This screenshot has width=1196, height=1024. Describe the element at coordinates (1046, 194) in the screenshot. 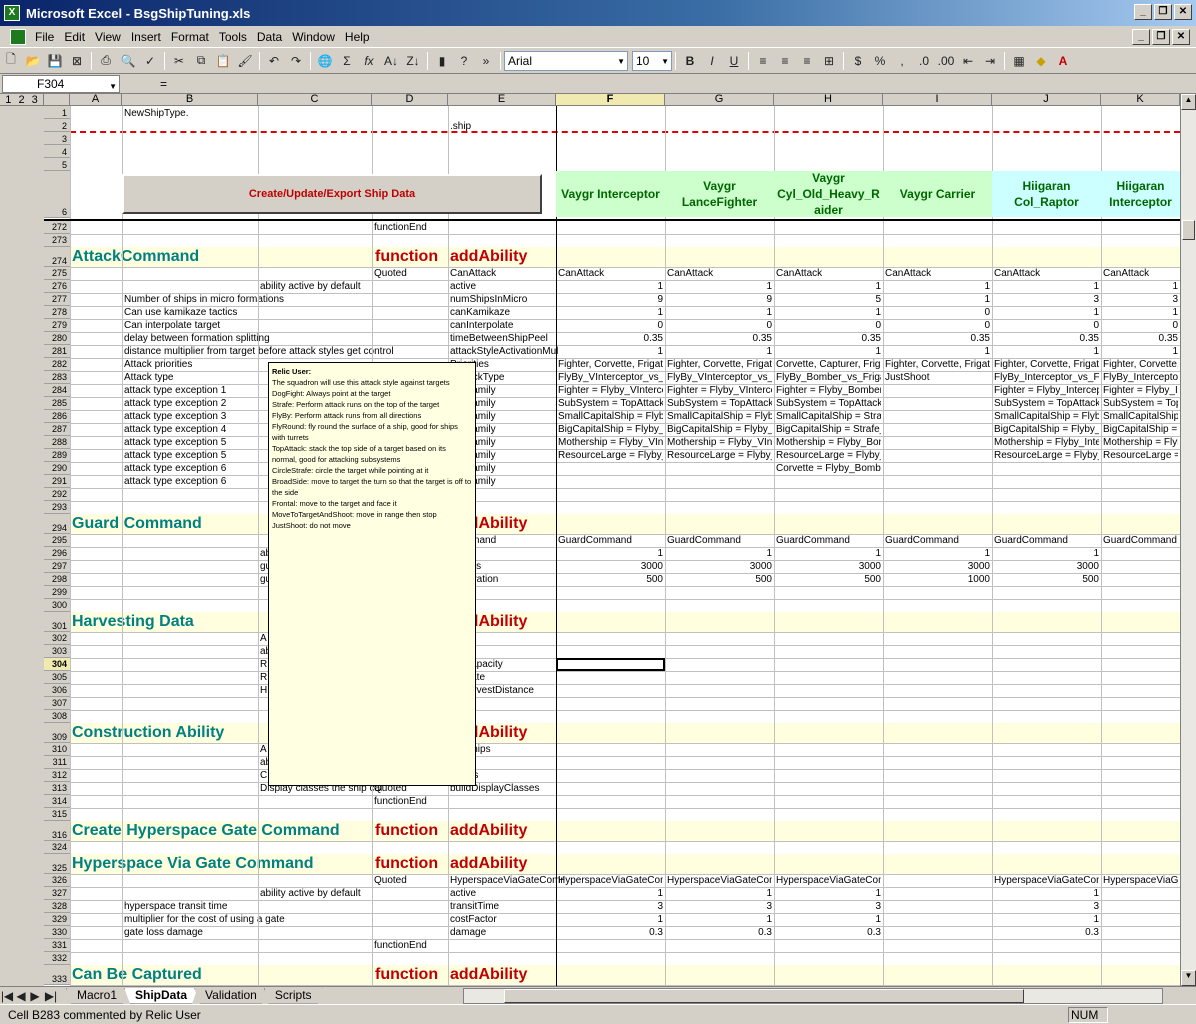

I see `ship-name-header: Hiigaran Col_Raptor` at that location.